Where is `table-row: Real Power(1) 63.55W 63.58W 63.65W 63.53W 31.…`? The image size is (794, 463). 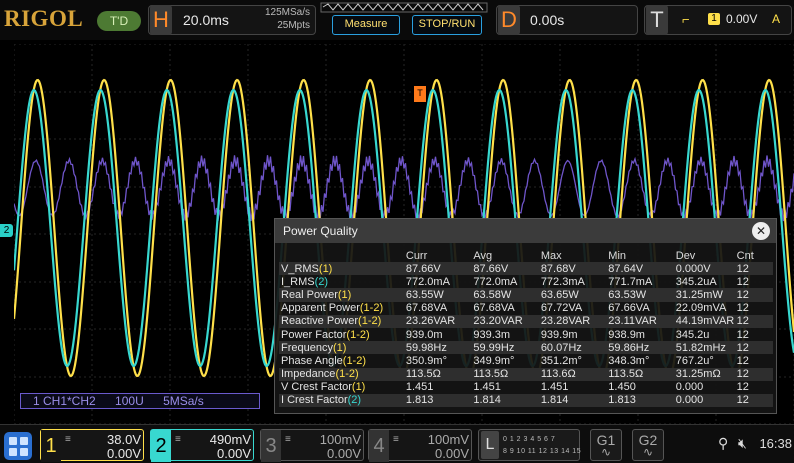 table-row: Real Power(1) 63.55W 63.58W 63.65W 63.53W 31.… is located at coordinates (526, 295).